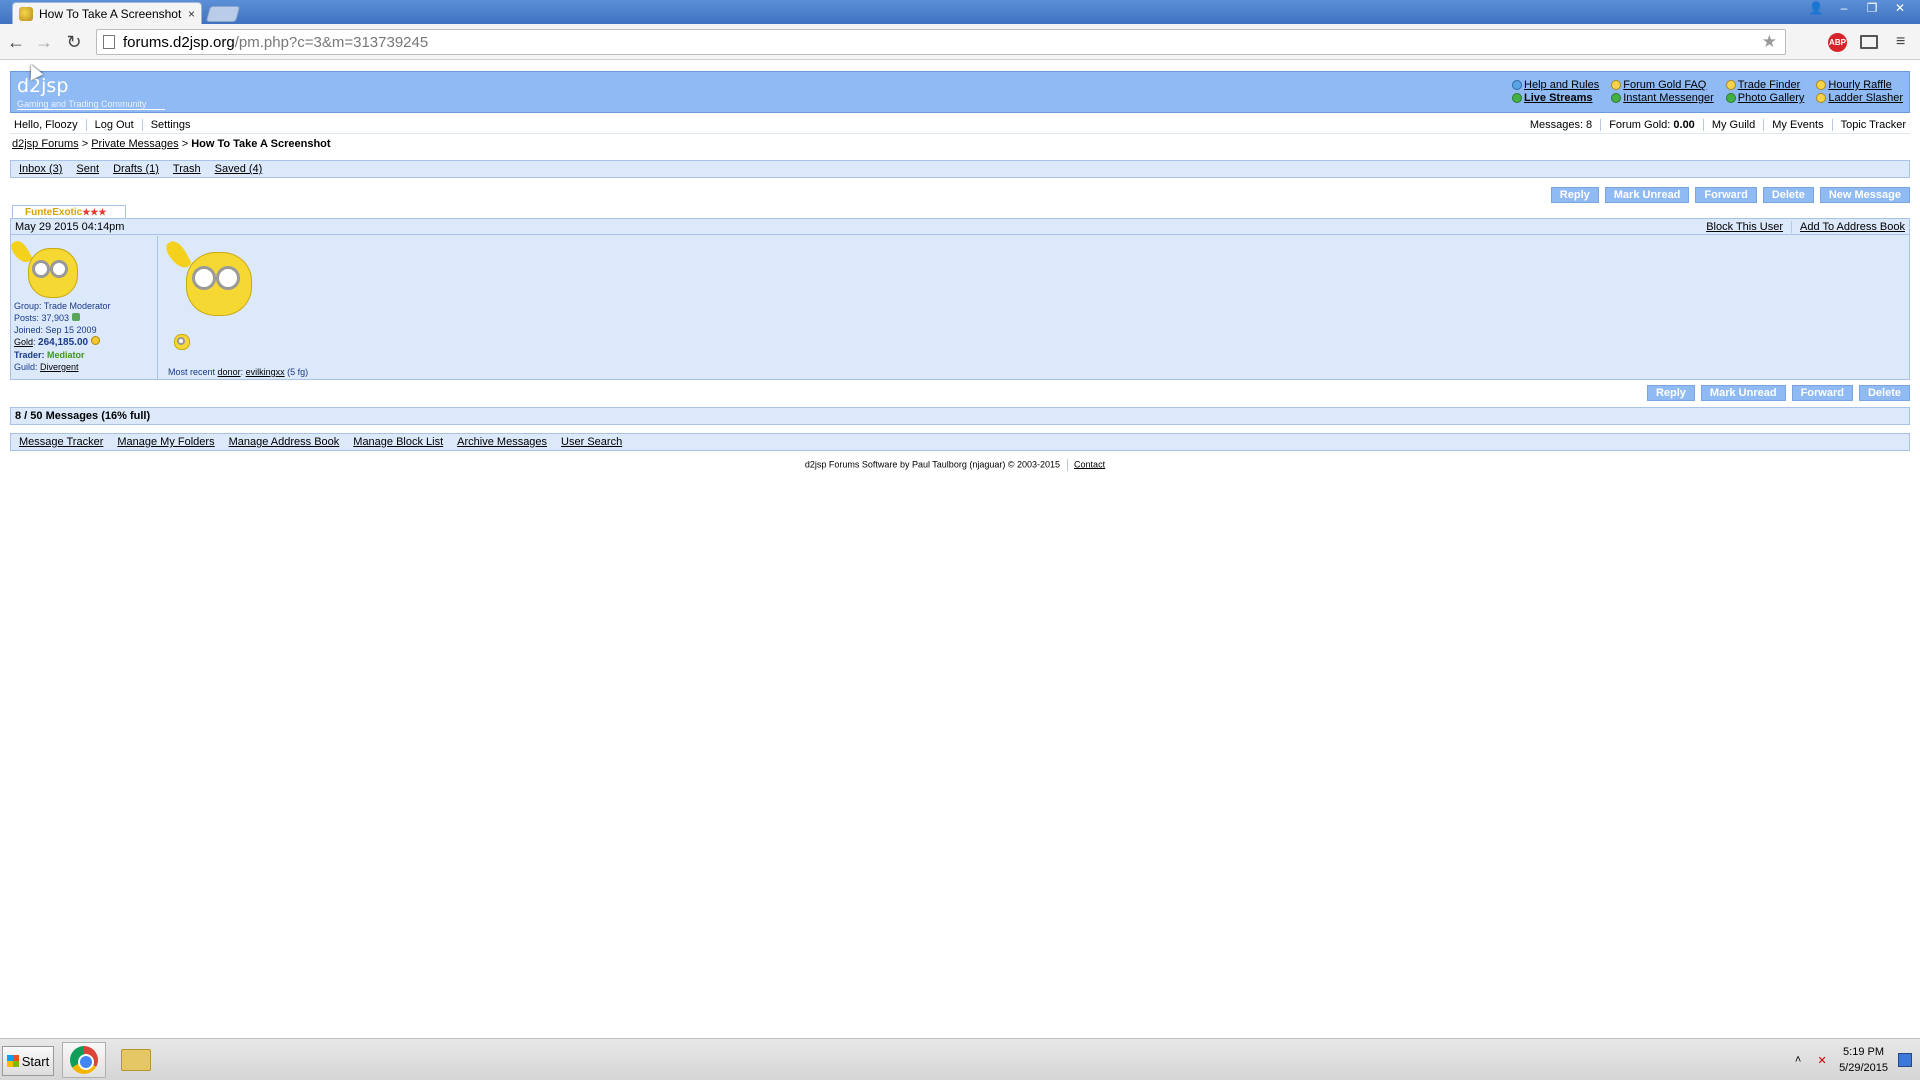 This screenshot has height=1080, width=1920. What do you see at coordinates (61, 442) in the screenshot?
I see `message-tracker-link: Message Tracker` at bounding box center [61, 442].